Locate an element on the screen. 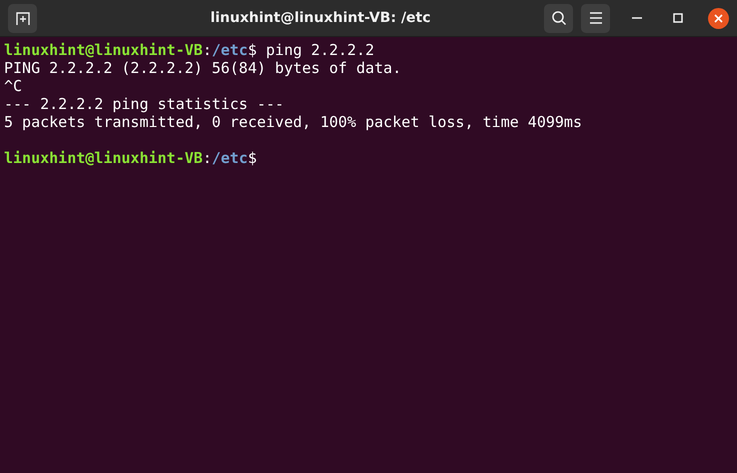 This screenshot has height=473, width=737. close-button is located at coordinates (718, 18).